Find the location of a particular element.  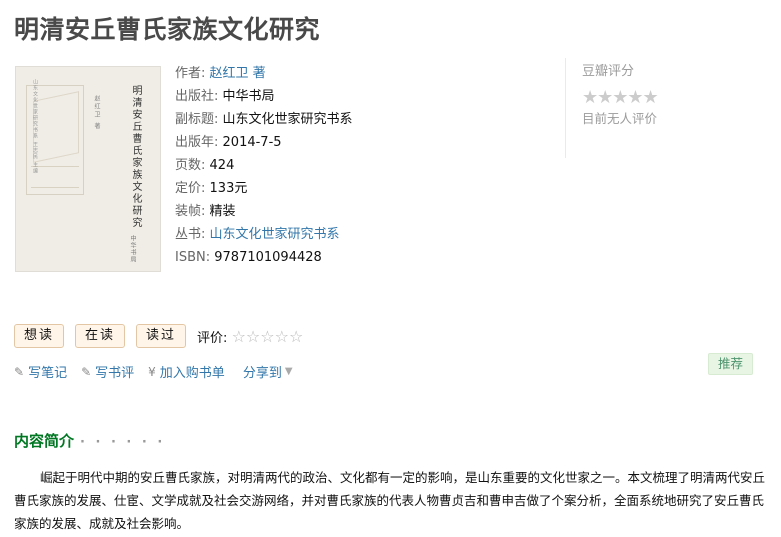

add-to-booklist-link: ¥ 加入购书单 is located at coordinates (186, 372).